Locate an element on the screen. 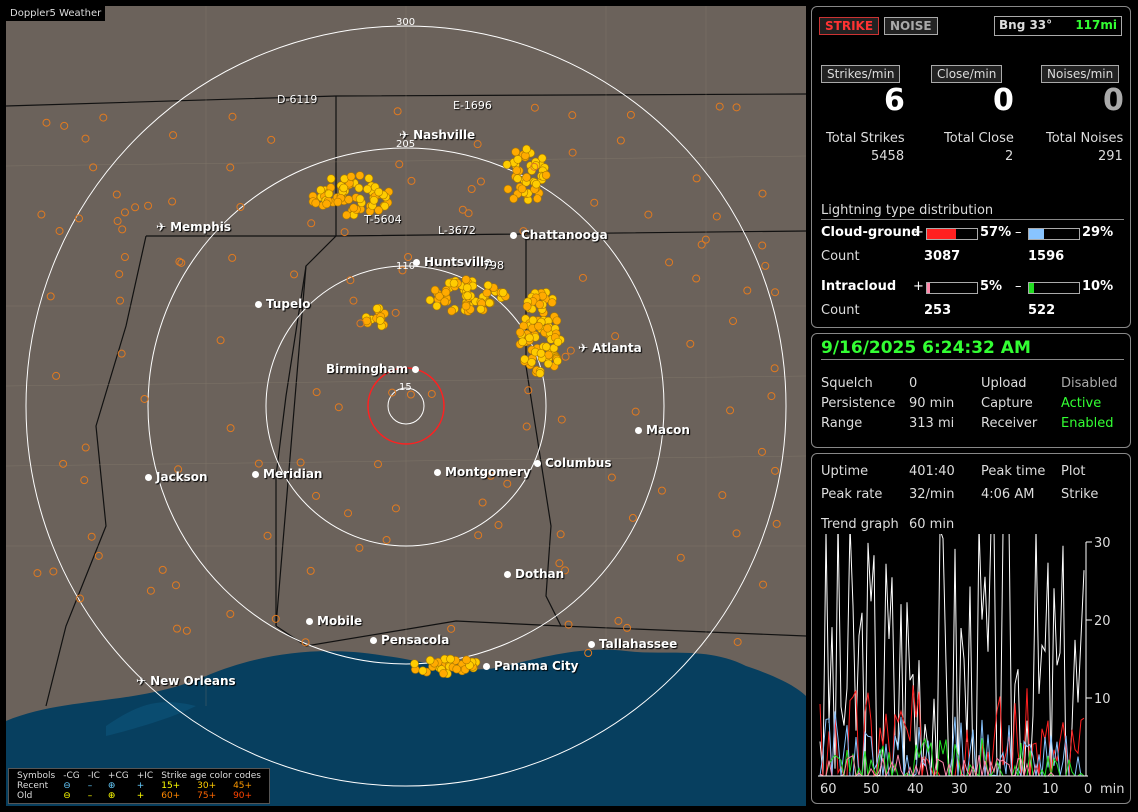 This screenshot has width=1138, height=812. legend-header: +CG is located at coordinates (118, 776).